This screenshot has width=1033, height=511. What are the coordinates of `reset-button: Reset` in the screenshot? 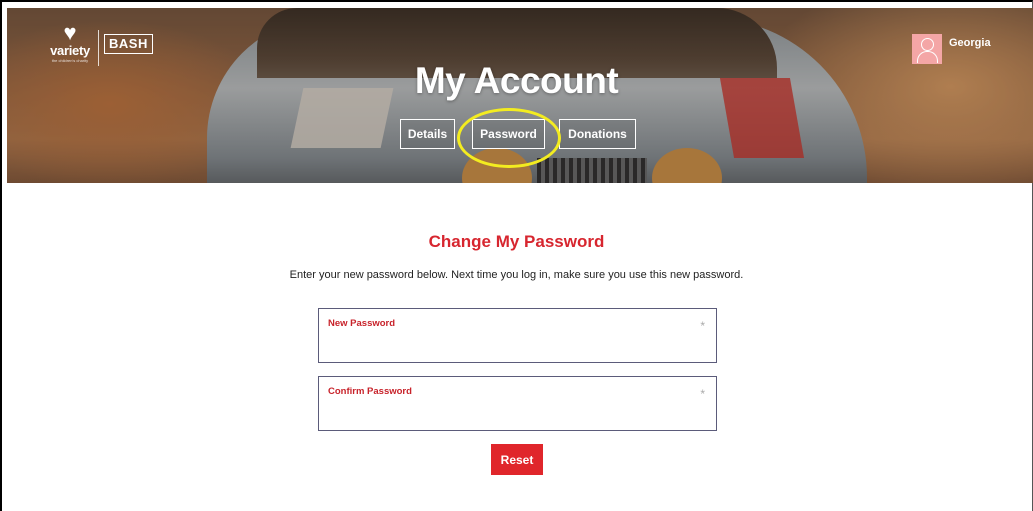 It's located at (517, 459).